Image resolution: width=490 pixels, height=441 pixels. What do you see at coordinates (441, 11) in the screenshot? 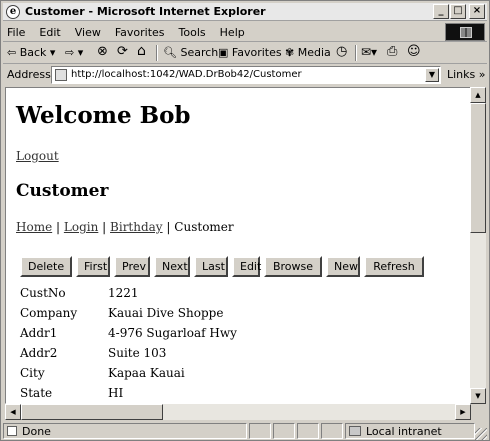
I see `minimize-button: _` at bounding box center [441, 11].